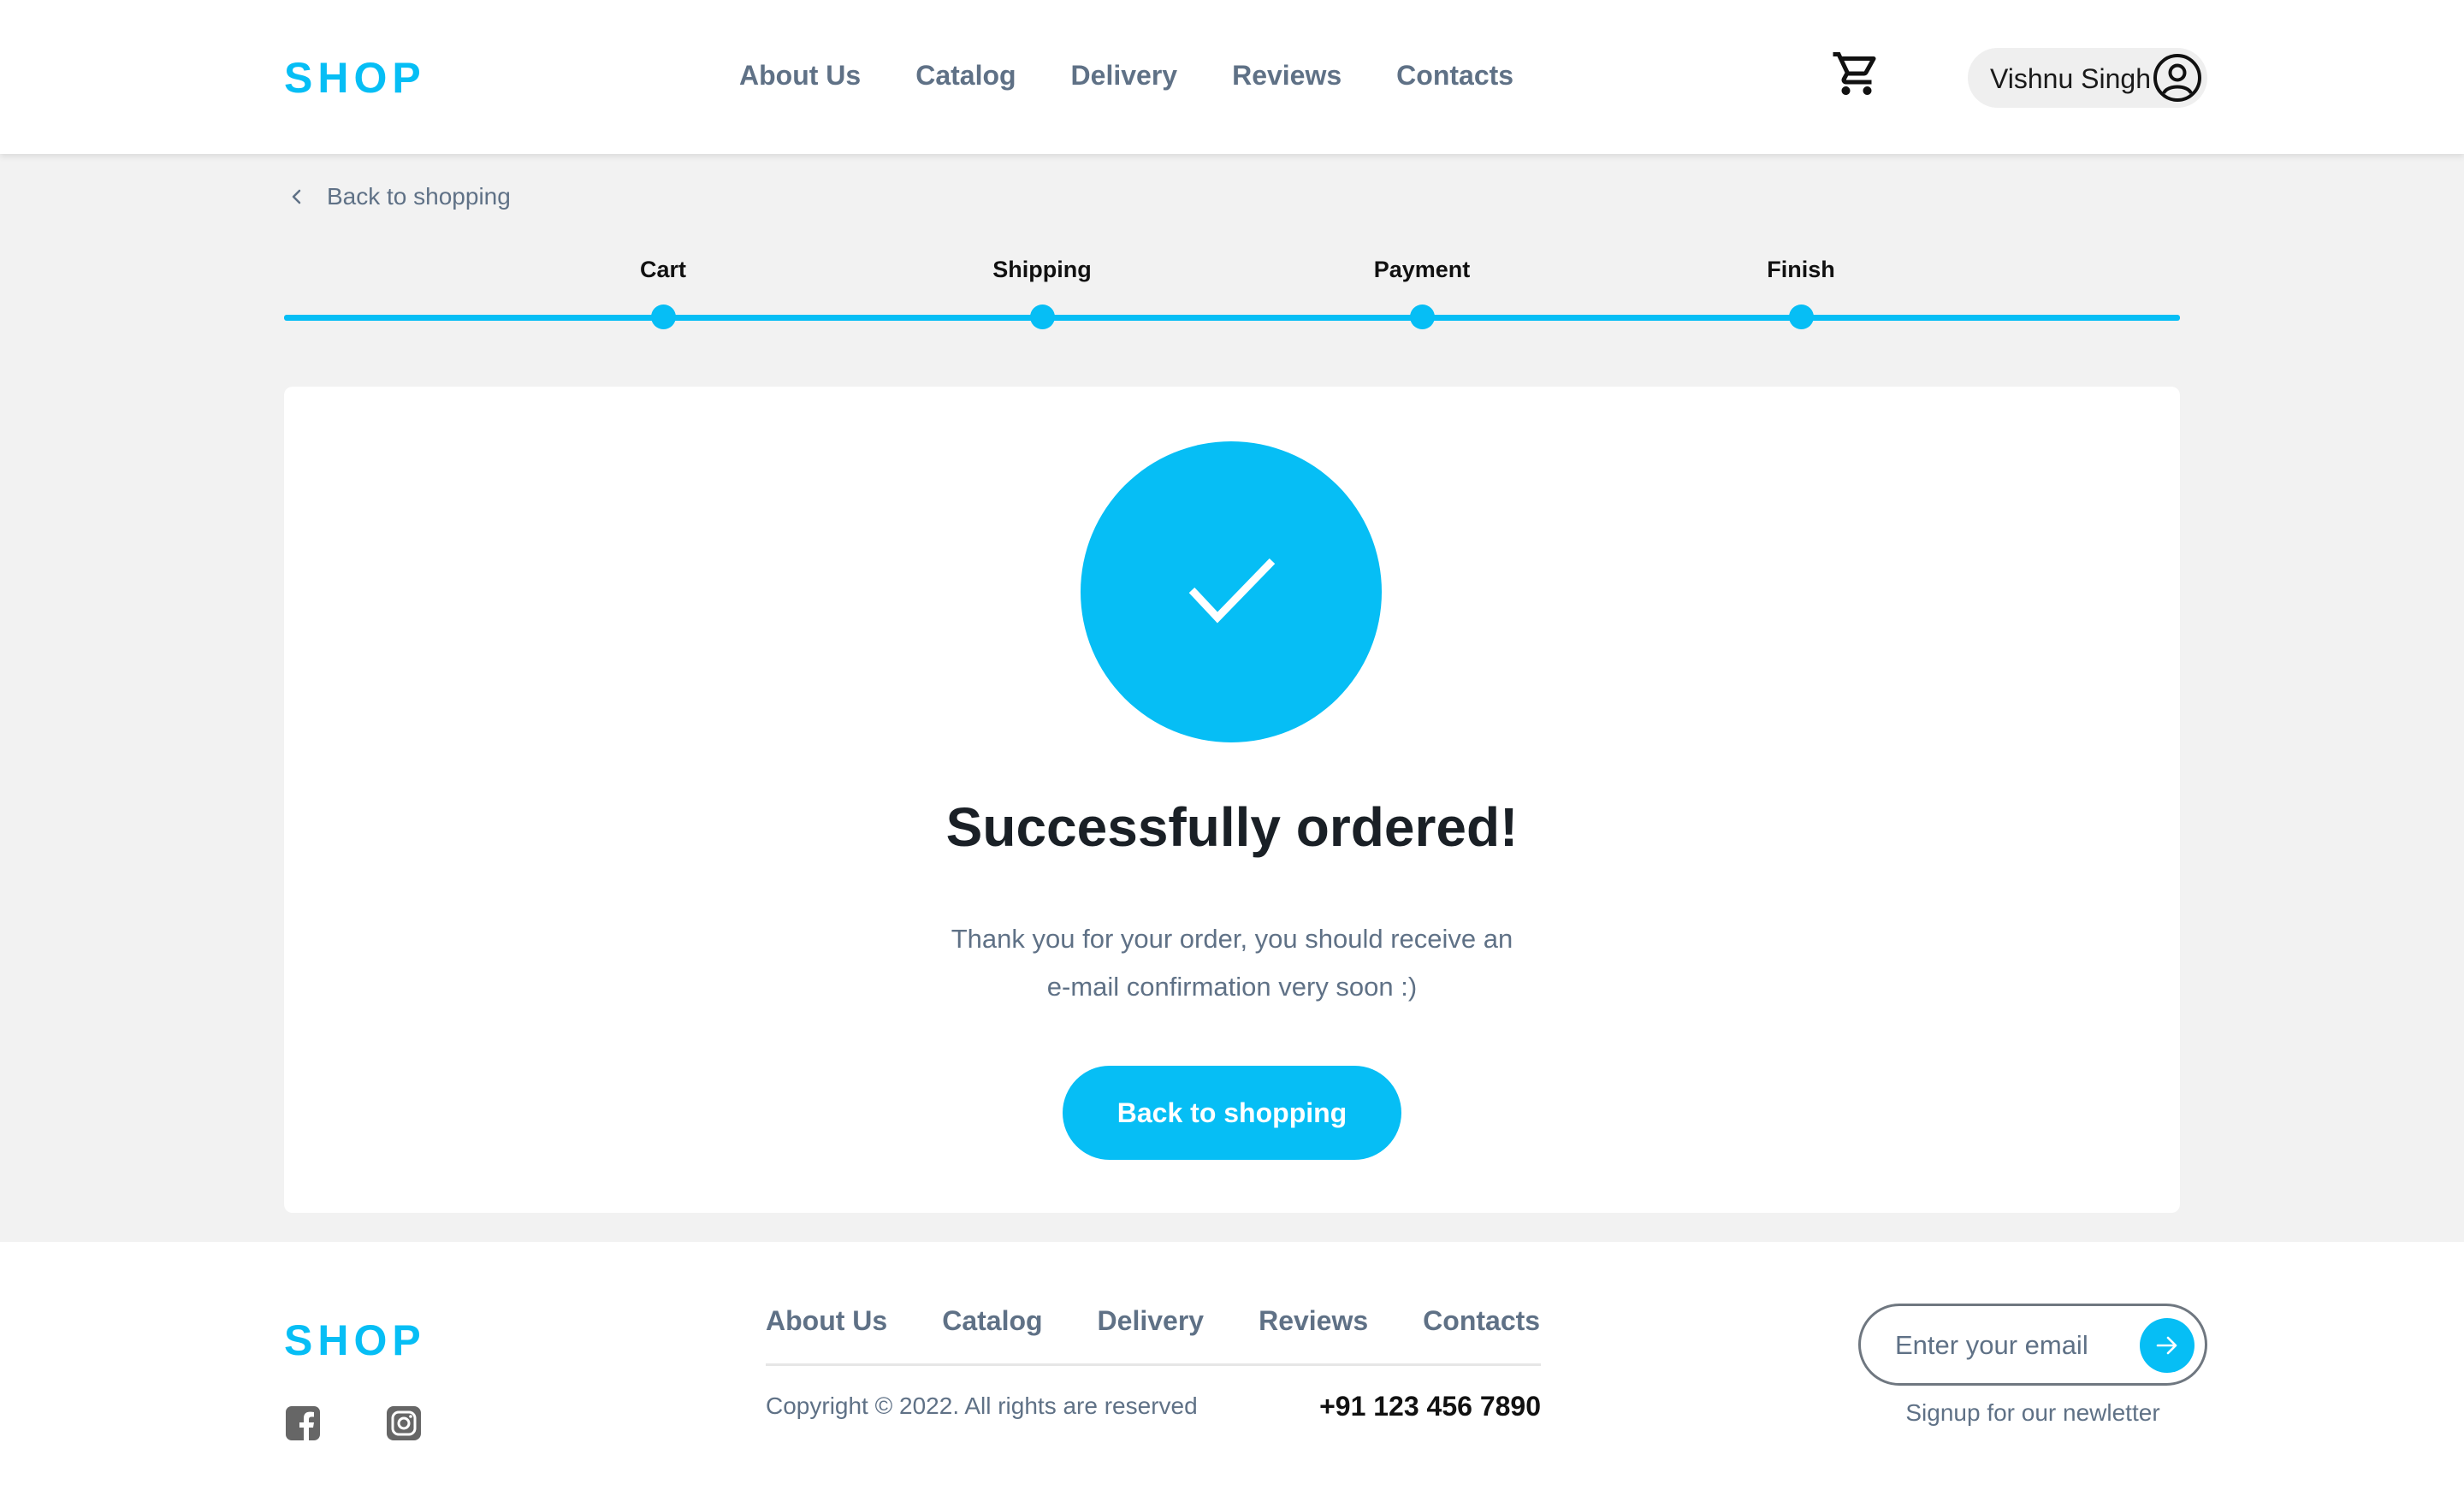  What do you see at coordinates (1042, 293) in the screenshot?
I see `step-shipping: Shipping` at bounding box center [1042, 293].